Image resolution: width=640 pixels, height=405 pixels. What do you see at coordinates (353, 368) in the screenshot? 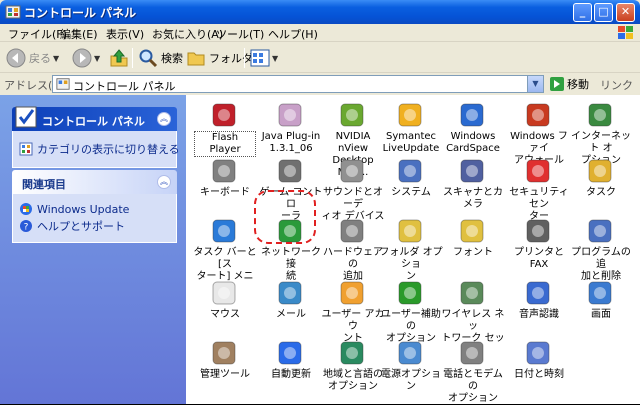
I see `item-regional-and-language: 地域と言語の オプション` at bounding box center [353, 368].